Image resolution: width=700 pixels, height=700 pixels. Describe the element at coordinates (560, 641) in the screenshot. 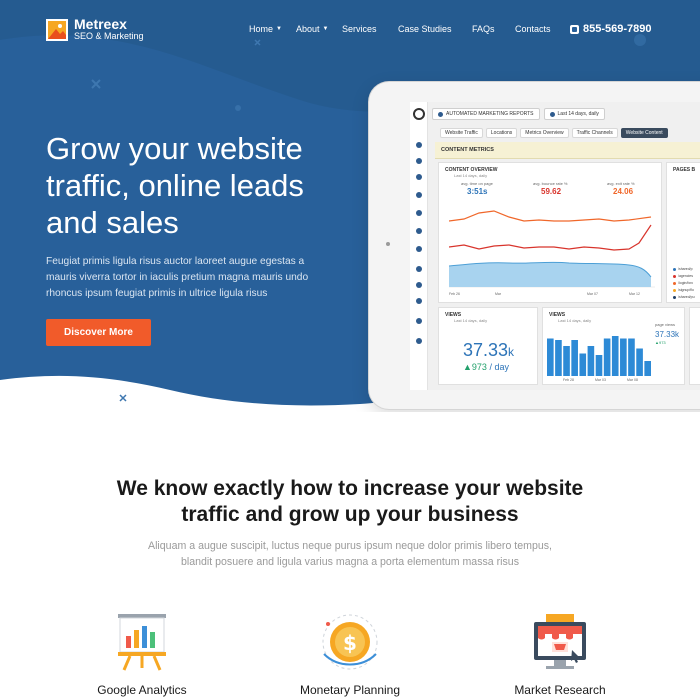

I see `online-shop-icon` at that location.